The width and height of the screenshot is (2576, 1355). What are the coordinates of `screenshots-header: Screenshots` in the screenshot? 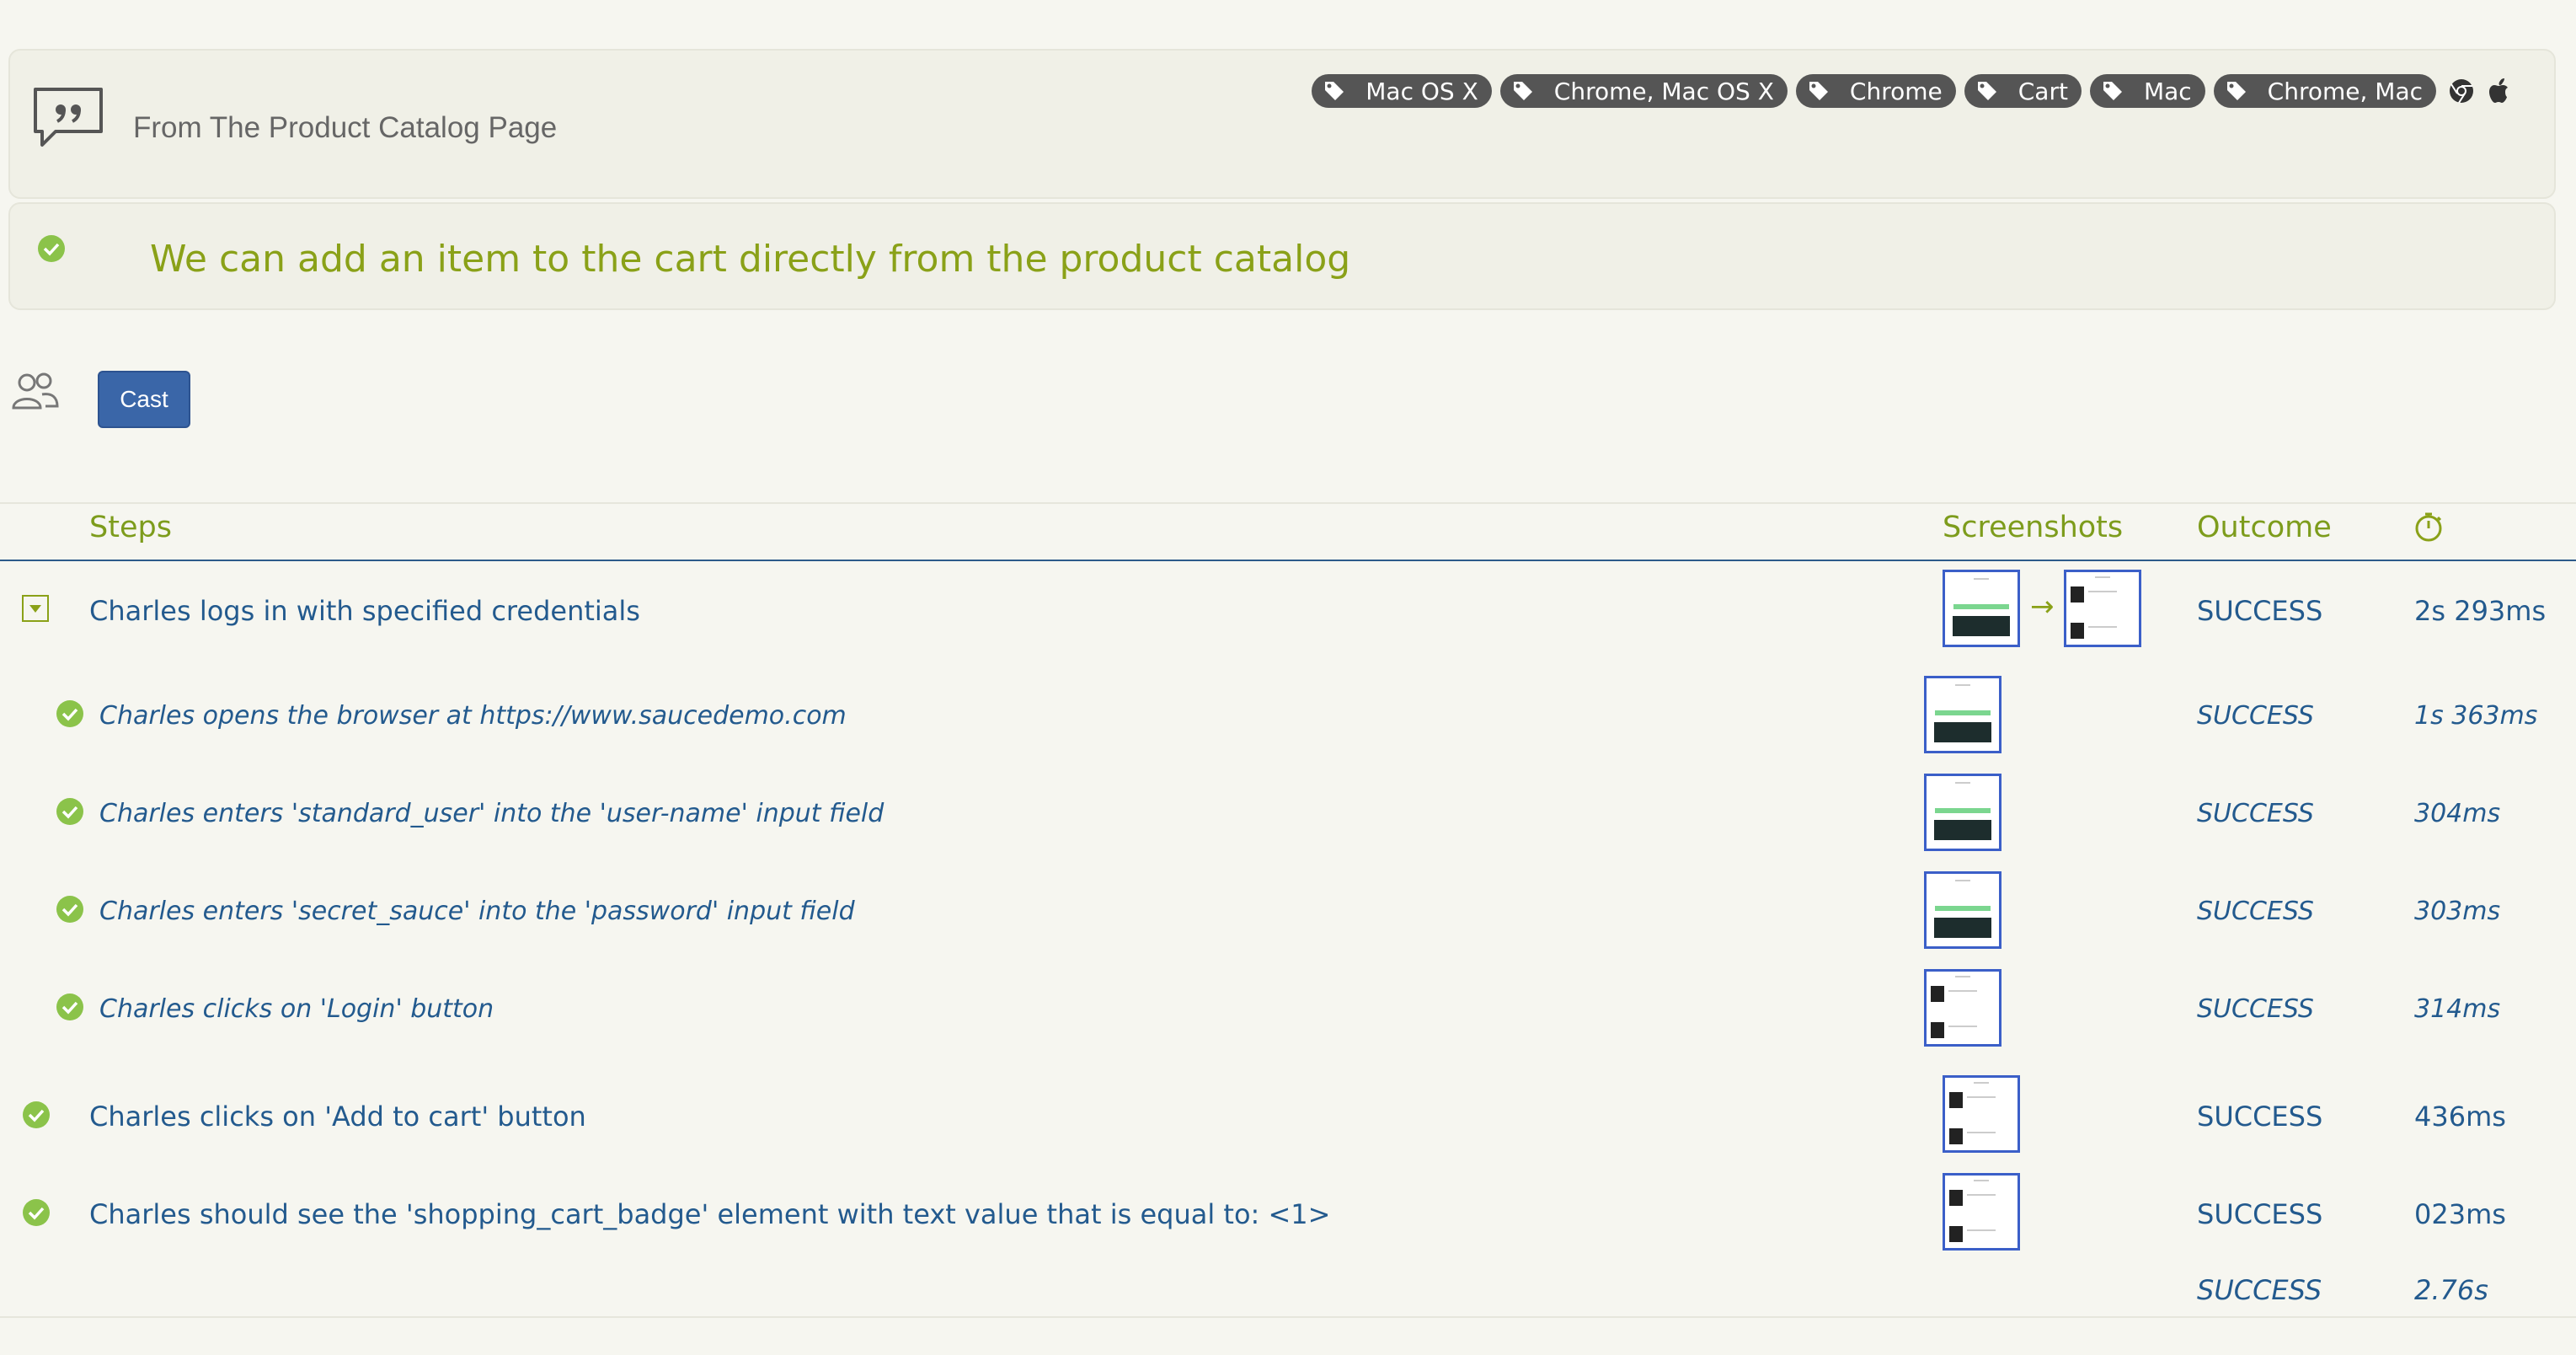 It's located at (2033, 527).